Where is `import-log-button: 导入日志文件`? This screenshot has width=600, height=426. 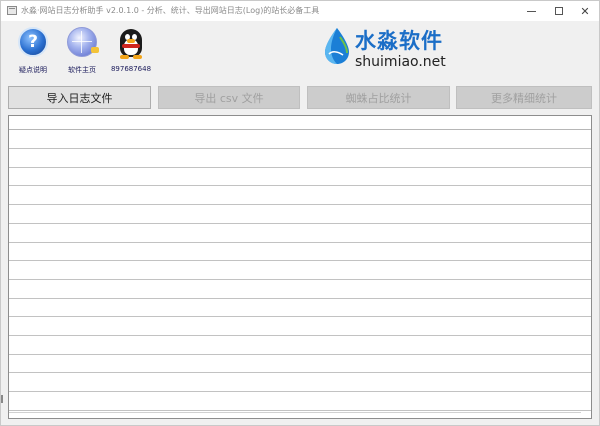
import-log-button: 导入日志文件 is located at coordinates (79, 97).